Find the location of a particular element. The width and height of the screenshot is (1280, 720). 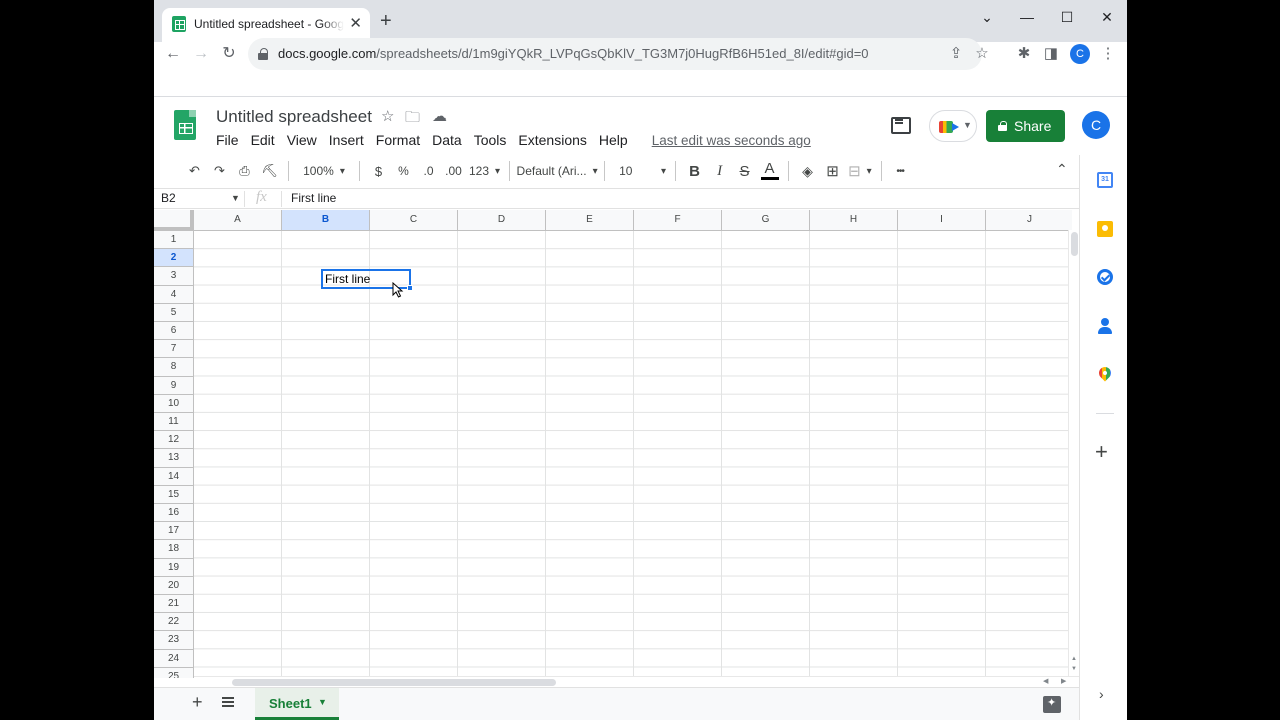

sheet-tab: Sheet1 ▼ is located at coordinates (297, 704).